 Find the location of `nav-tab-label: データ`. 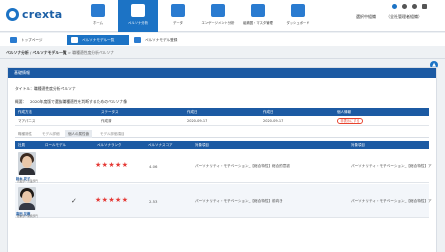

nav-tab-label: データ is located at coordinates (178, 23).